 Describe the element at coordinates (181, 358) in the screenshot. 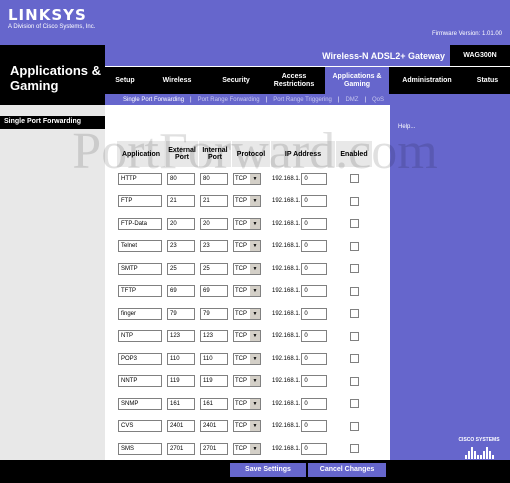

I see `external-port-input: 110` at that location.